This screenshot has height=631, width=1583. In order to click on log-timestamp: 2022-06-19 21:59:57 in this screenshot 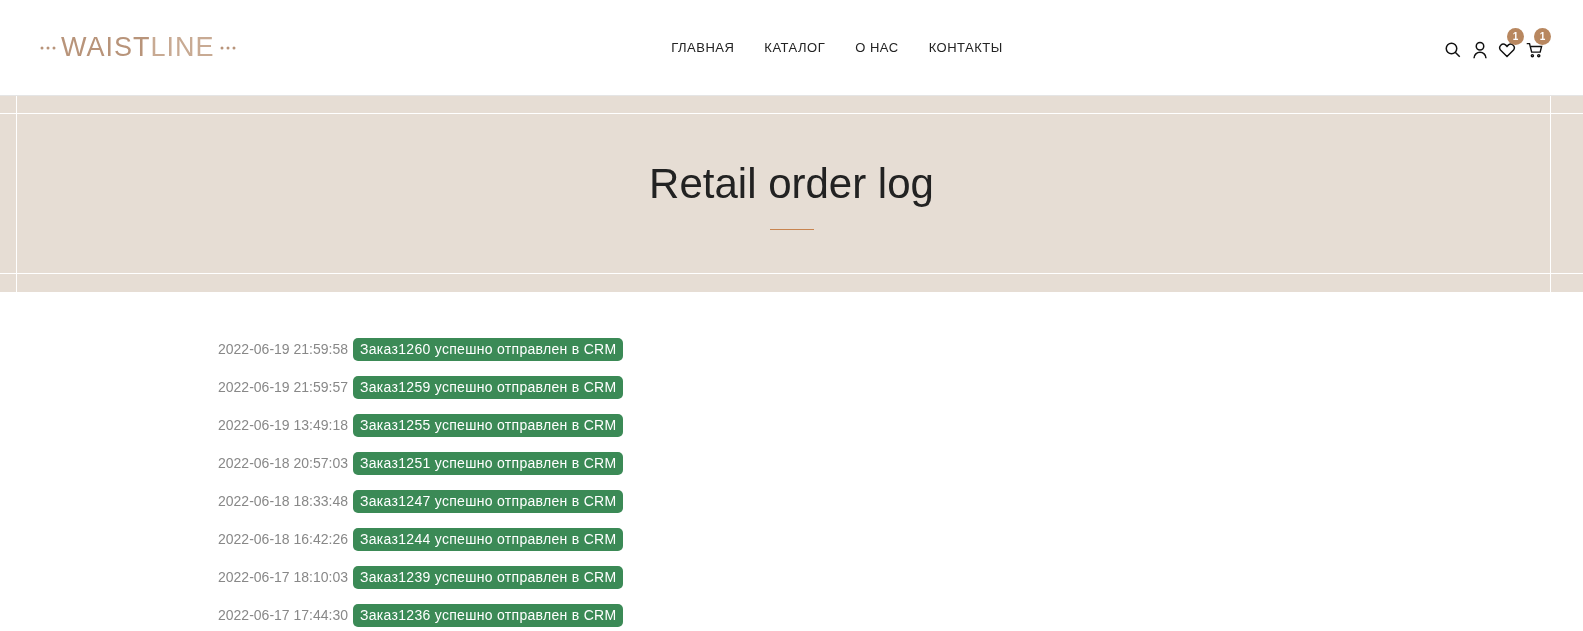, I will do `click(283, 387)`.